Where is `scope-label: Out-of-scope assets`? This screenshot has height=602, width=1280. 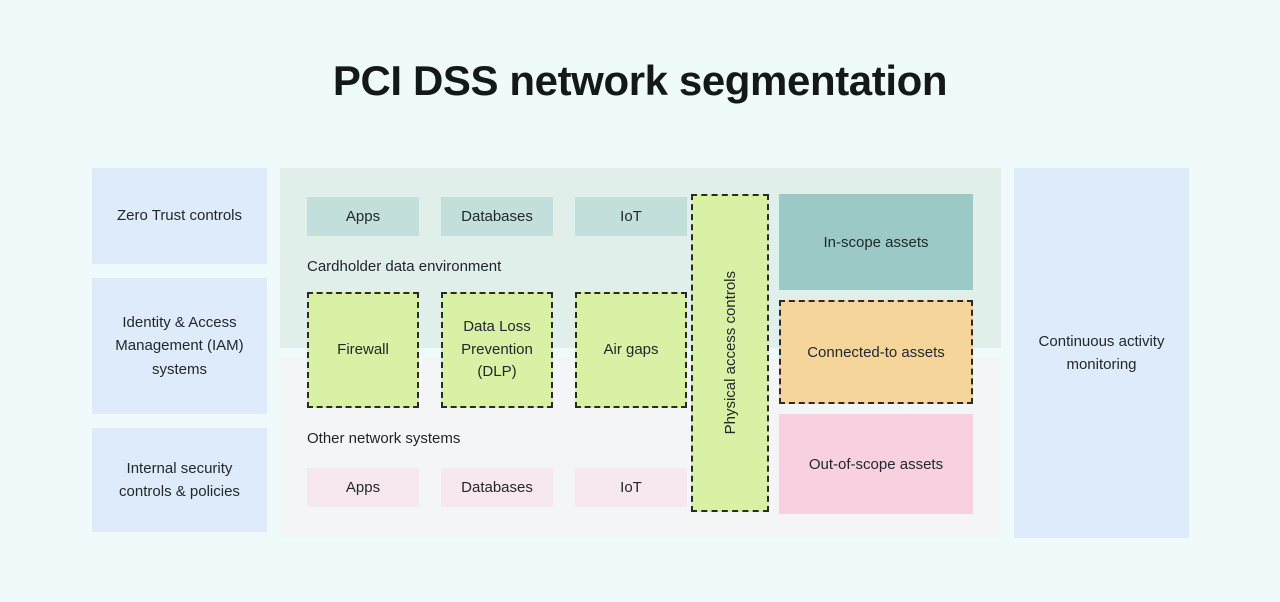 scope-label: Out-of-scope assets is located at coordinates (876, 464).